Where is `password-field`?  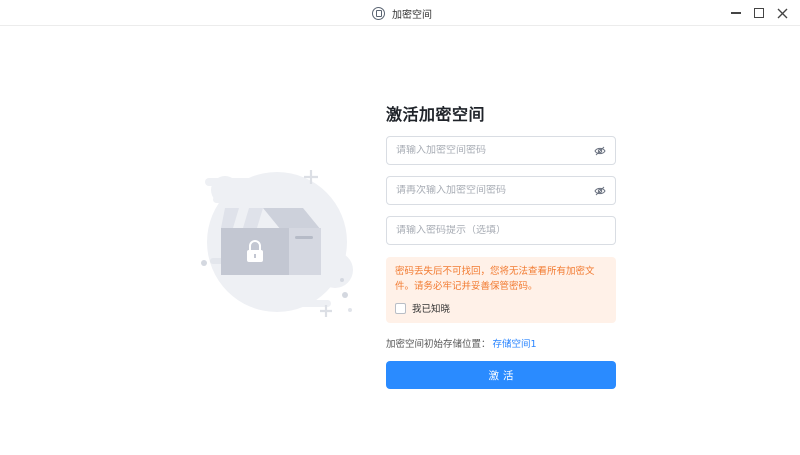
password-field is located at coordinates (501, 150).